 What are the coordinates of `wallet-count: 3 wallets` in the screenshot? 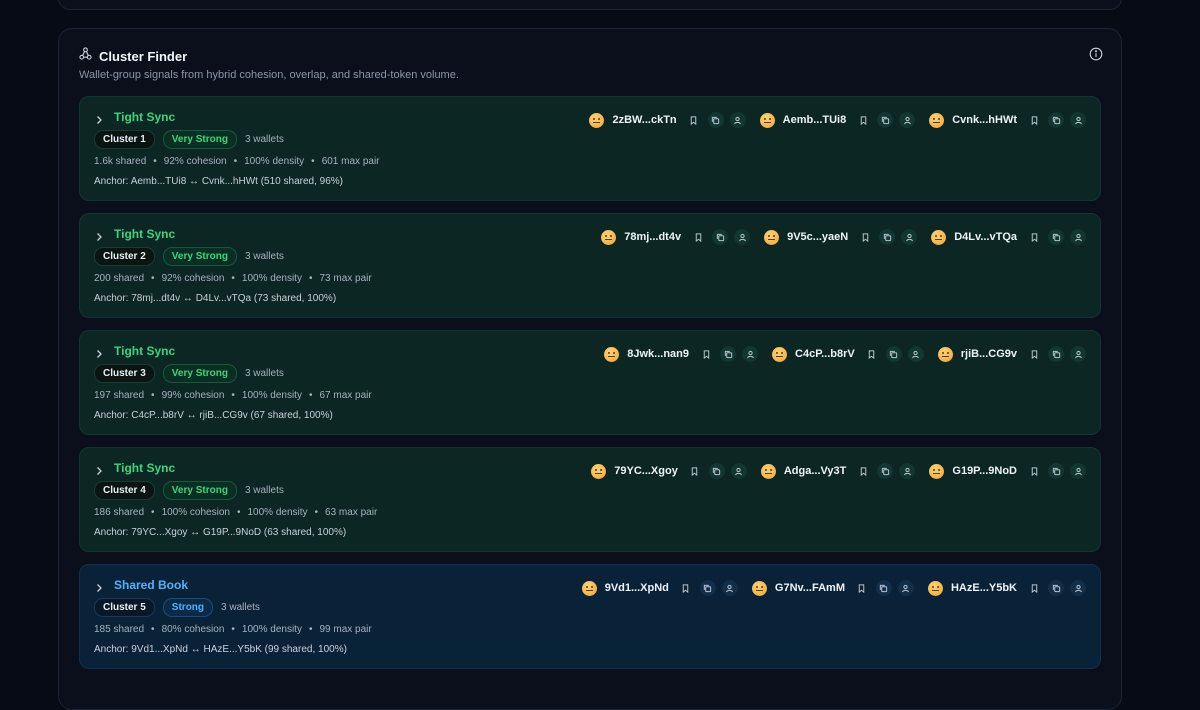 It's located at (264, 490).